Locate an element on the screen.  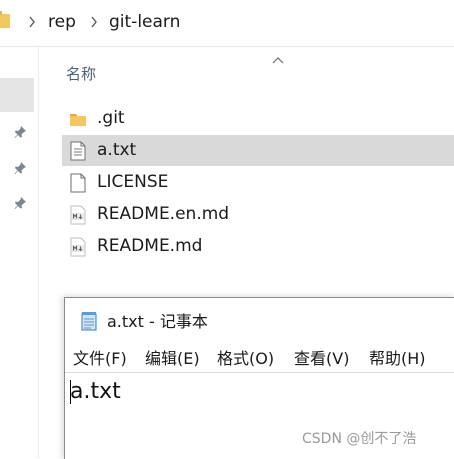
nav-selected-item is located at coordinates (17, 95).